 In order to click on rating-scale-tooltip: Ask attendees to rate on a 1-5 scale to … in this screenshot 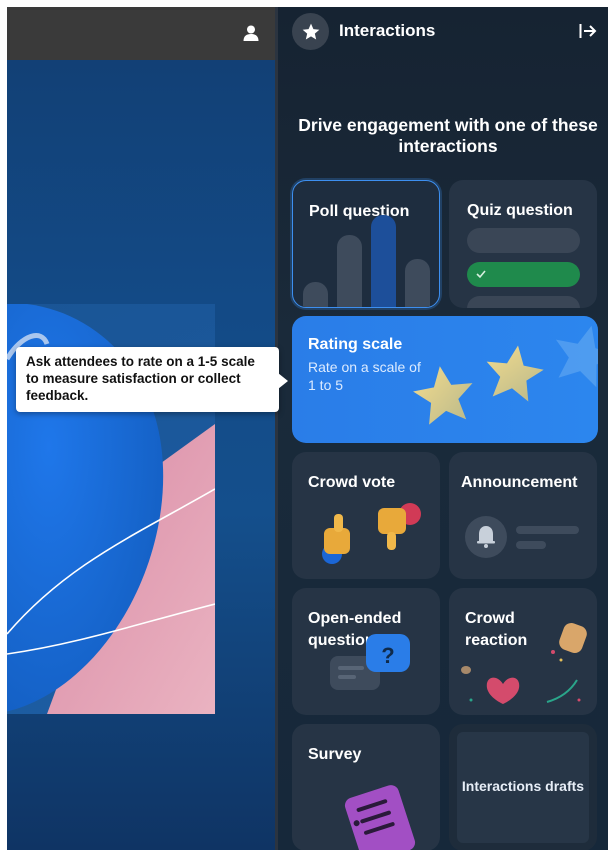, I will do `click(152, 379)`.